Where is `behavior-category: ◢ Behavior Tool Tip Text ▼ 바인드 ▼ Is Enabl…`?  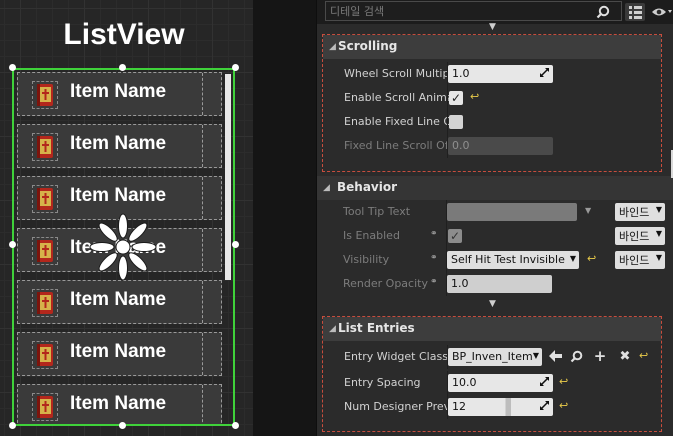
behavior-category: ◢ Behavior Tool Tip Text ▼ 바인드 ▼ Is Enabl… is located at coordinates (495, 236).